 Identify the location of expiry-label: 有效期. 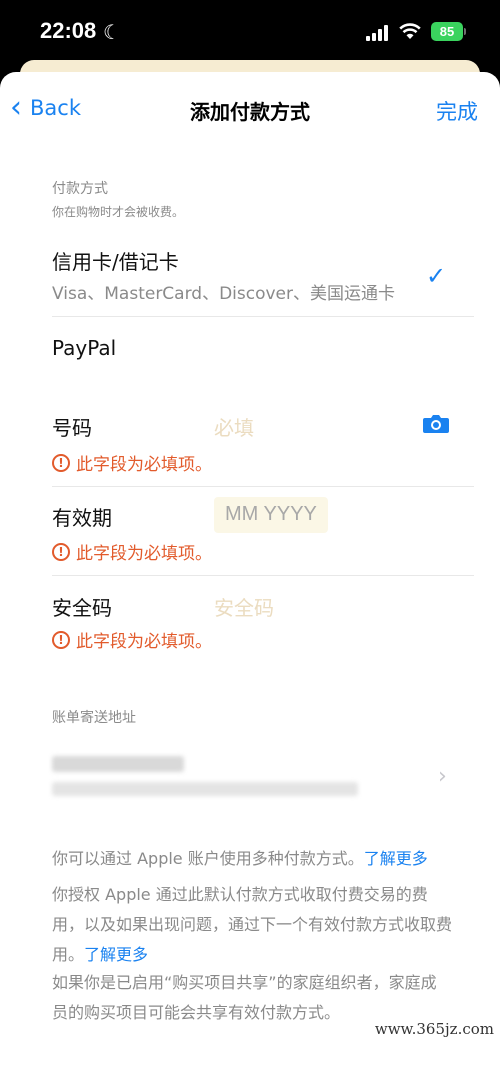
(82, 518).